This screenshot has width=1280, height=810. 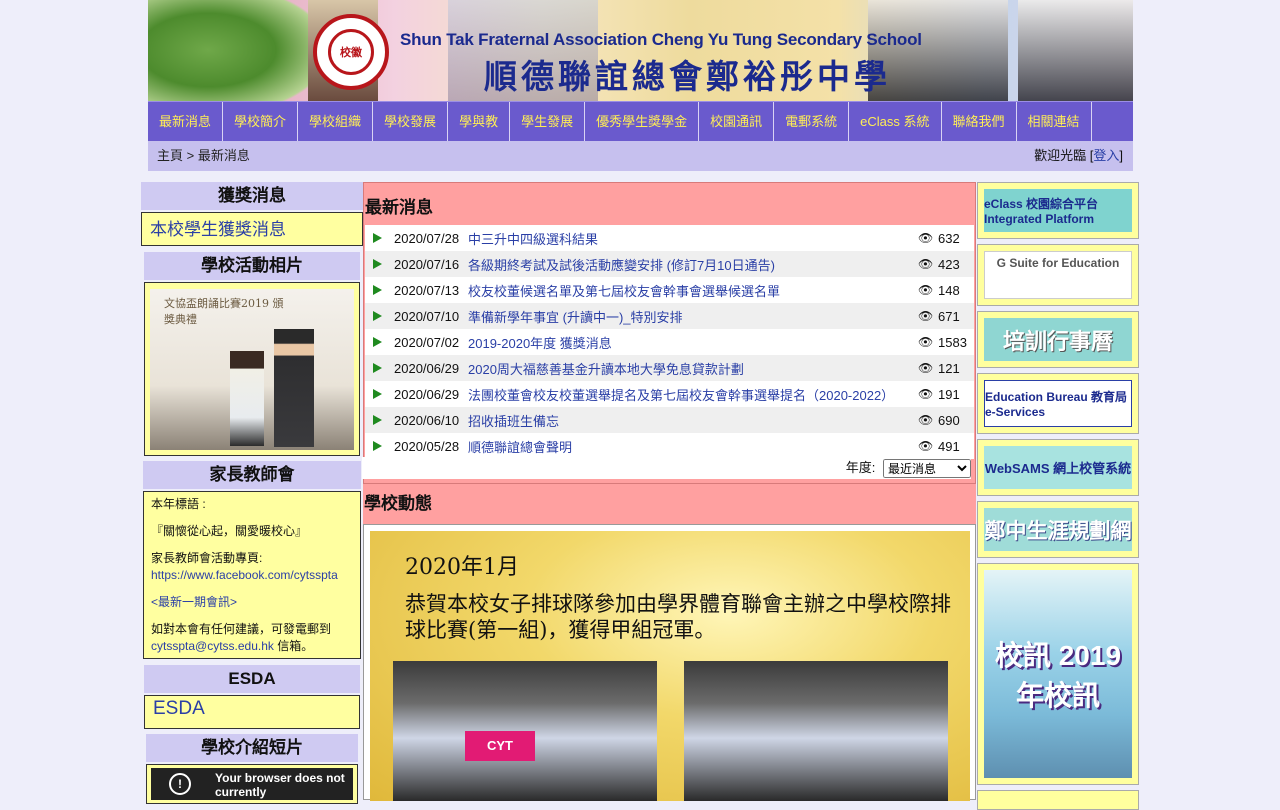 I want to click on video-unsupported-notice: ! Your browser does not currently, so click(x=252, y=784).